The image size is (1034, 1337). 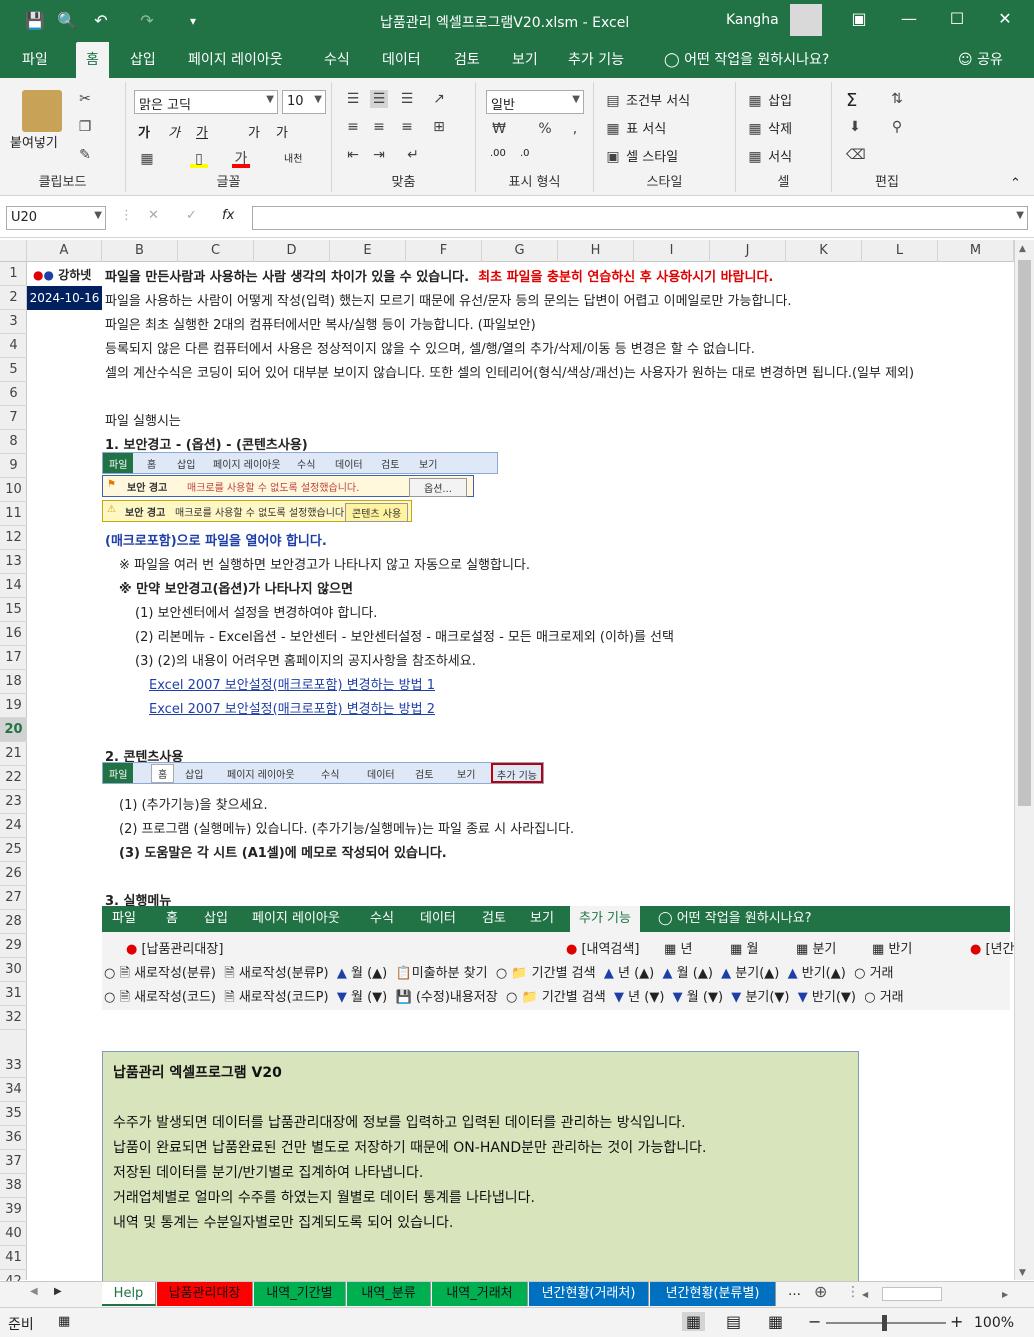 I want to click on format-as-table-button: ▦ 표 서식, so click(x=635, y=128).